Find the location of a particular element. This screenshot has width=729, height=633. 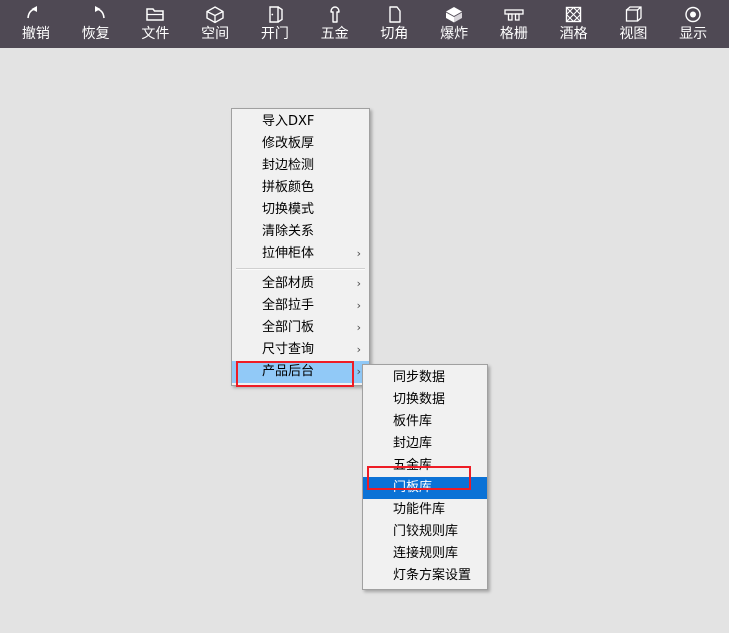

submenu-item-function-part-library: 功能件库 is located at coordinates (425, 510).